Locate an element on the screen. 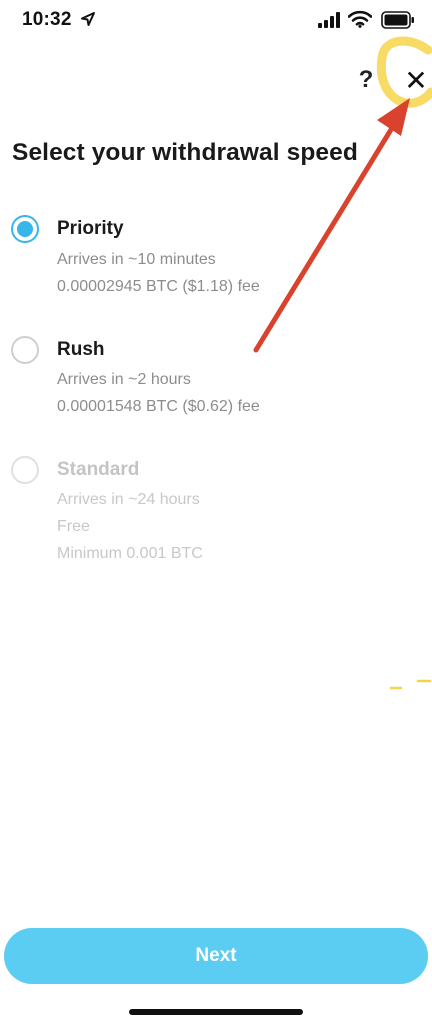 The width and height of the screenshot is (432, 1024). radio-disabled-icon is located at coordinates (25, 470).